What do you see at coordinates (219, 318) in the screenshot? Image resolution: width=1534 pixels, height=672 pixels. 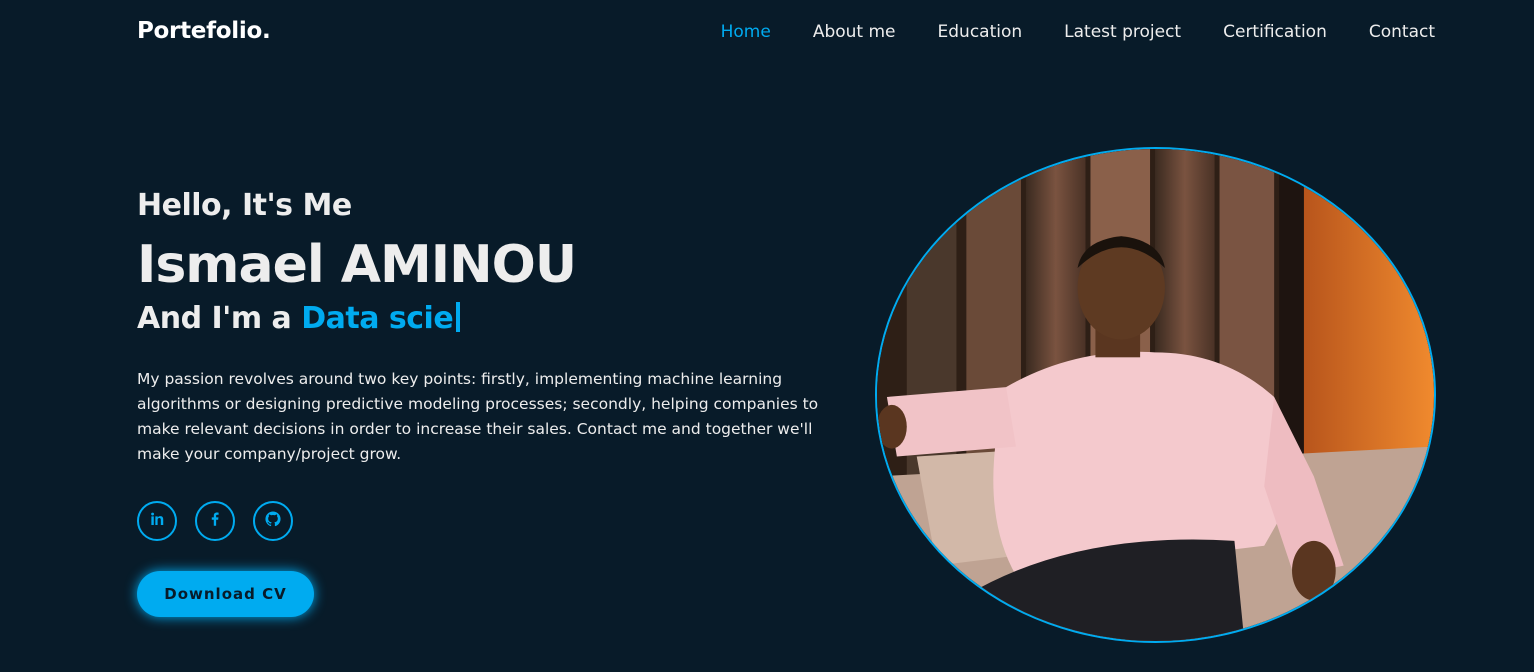 I see `role-prefix: And I'm a` at bounding box center [219, 318].